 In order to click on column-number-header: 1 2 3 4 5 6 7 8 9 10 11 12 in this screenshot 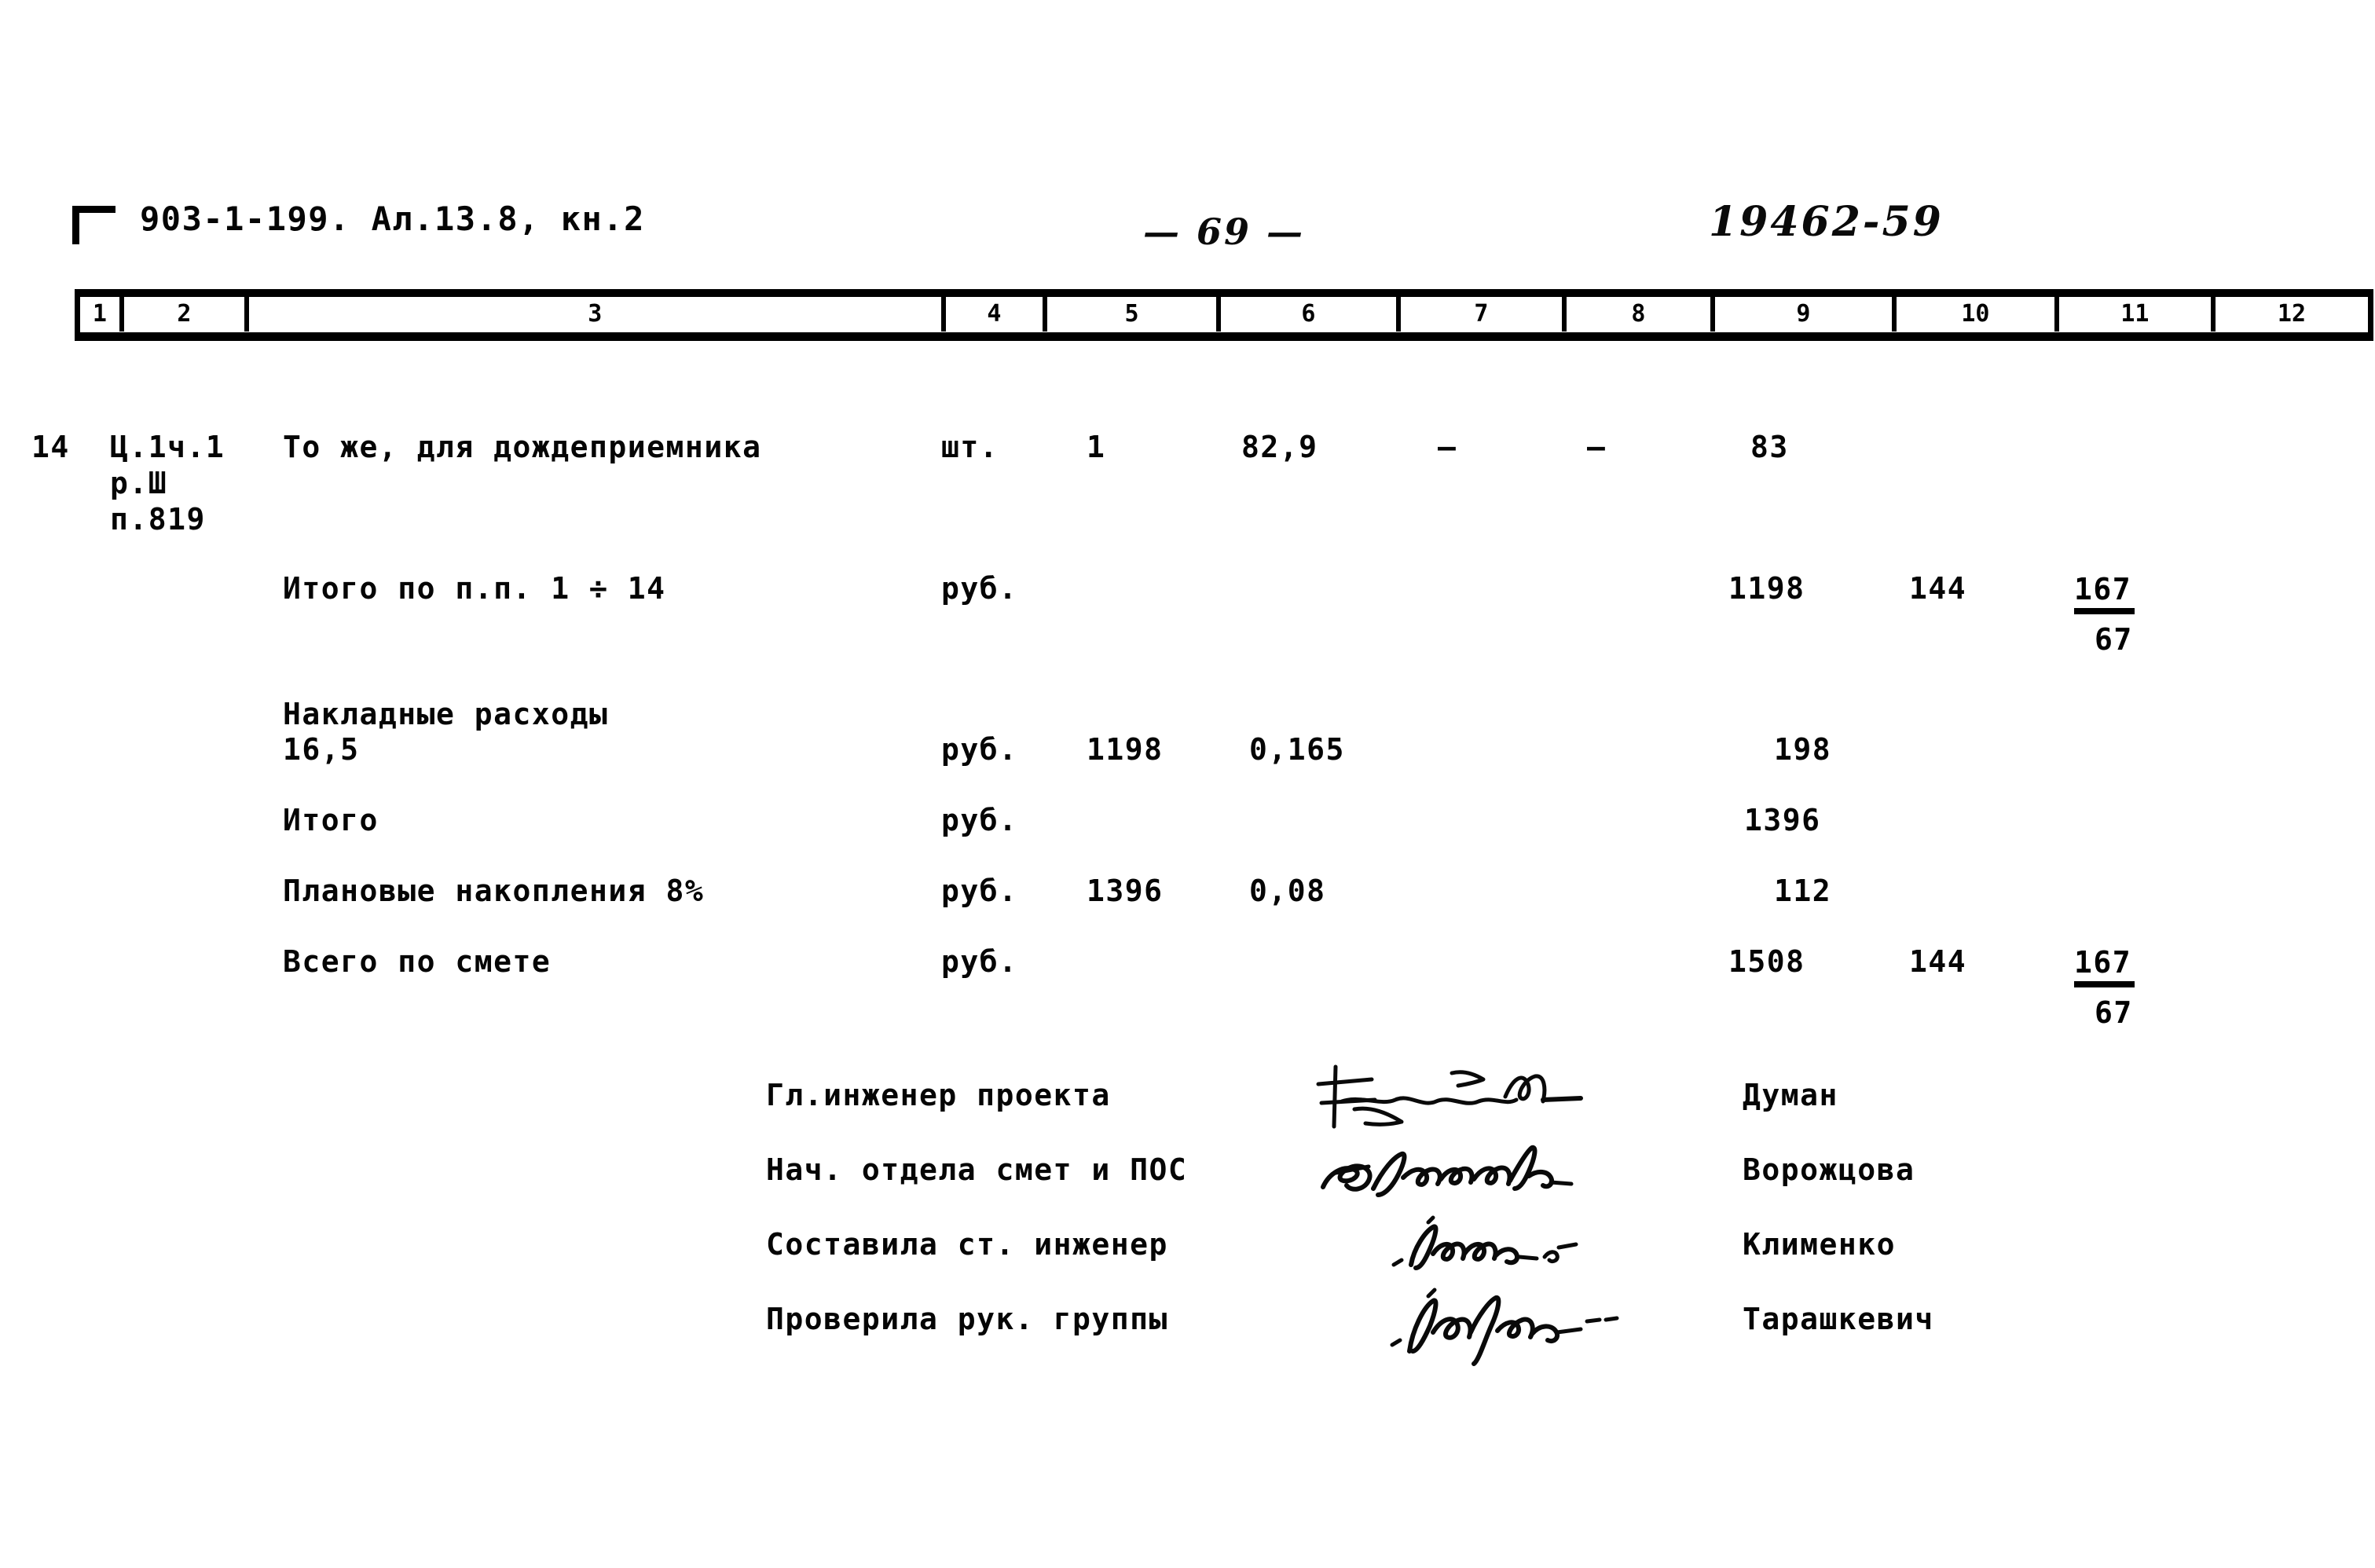, I will do `click(1224, 315)`.